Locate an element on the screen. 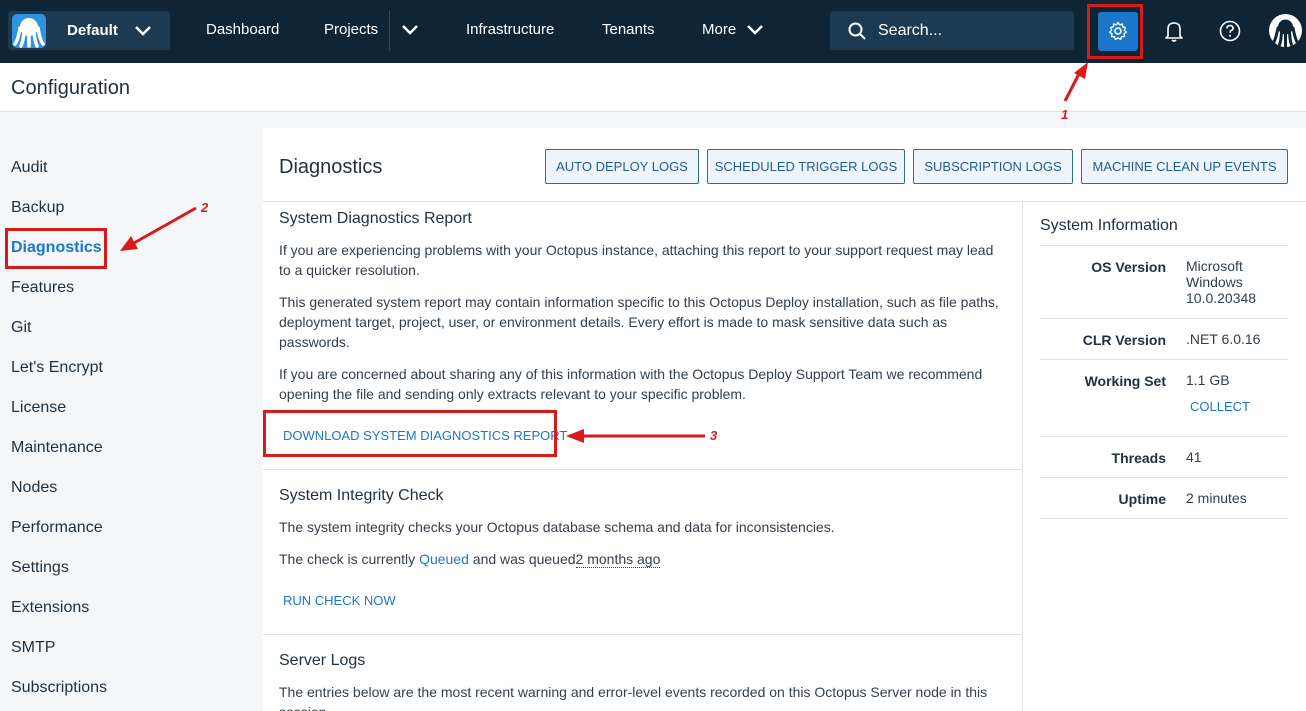  annotation-label-3: 3 is located at coordinates (714, 435).